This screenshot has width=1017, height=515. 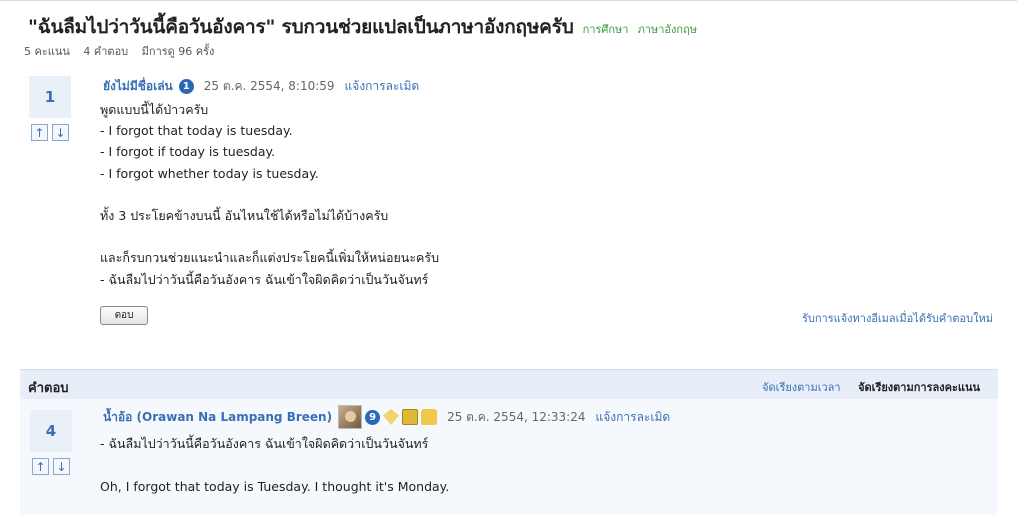 What do you see at coordinates (138, 86) in the screenshot?
I see `question-author-link: ยังไม่มีชื่อเล่น` at bounding box center [138, 86].